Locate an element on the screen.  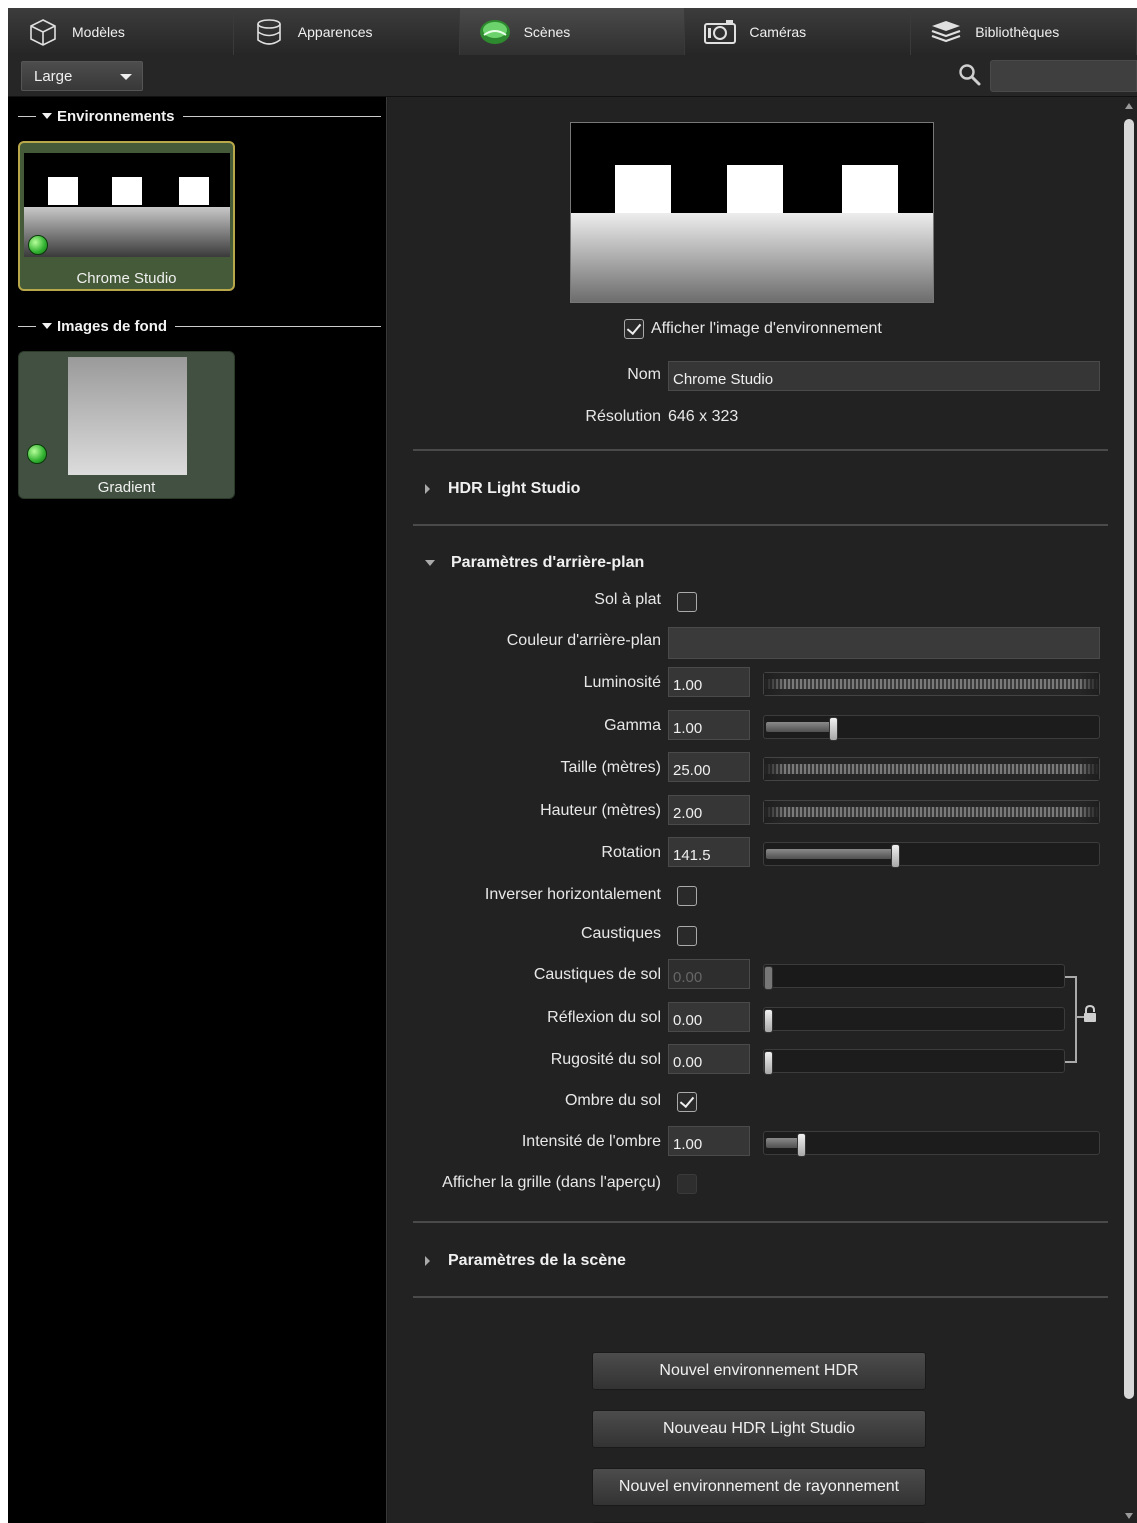
flat-floor-checkbox is located at coordinates (687, 602).